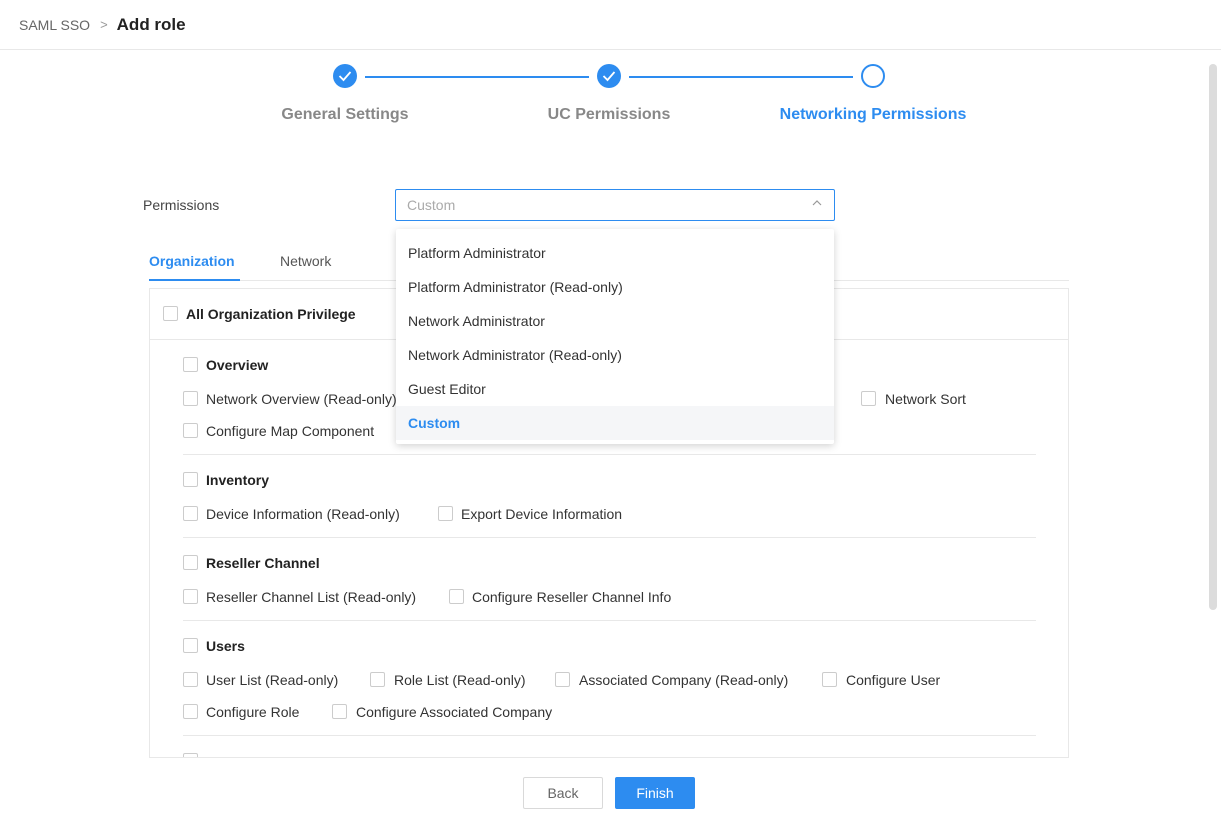  What do you see at coordinates (54, 25) in the screenshot?
I see `breadcrumb-parent-link: SAML SSO` at bounding box center [54, 25].